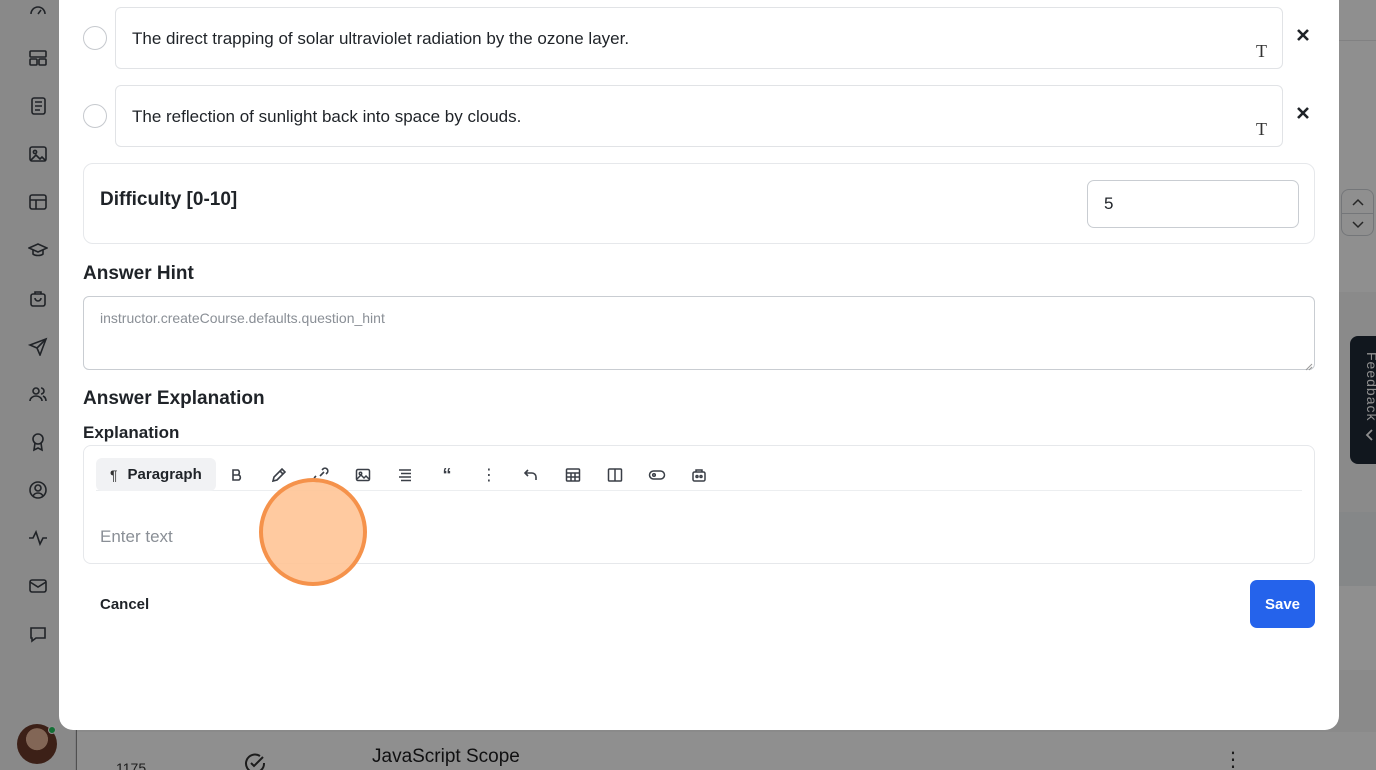 The width and height of the screenshot is (1376, 770). What do you see at coordinates (164, 474) in the screenshot?
I see `paragraph-label: Paragraph` at bounding box center [164, 474].